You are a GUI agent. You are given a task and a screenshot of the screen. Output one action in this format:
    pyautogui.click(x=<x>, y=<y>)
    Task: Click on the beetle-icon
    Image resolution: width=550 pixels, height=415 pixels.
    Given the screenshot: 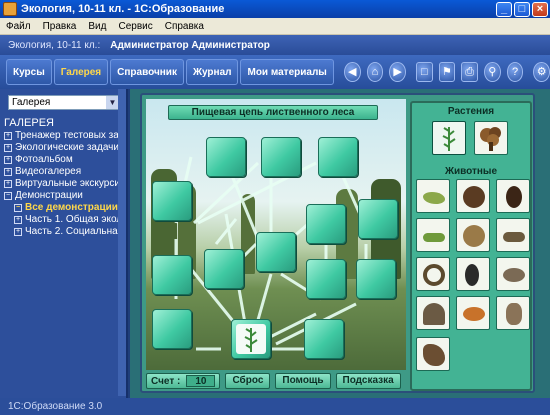 What is the action you would take?
    pyautogui.click(x=513, y=196)
    